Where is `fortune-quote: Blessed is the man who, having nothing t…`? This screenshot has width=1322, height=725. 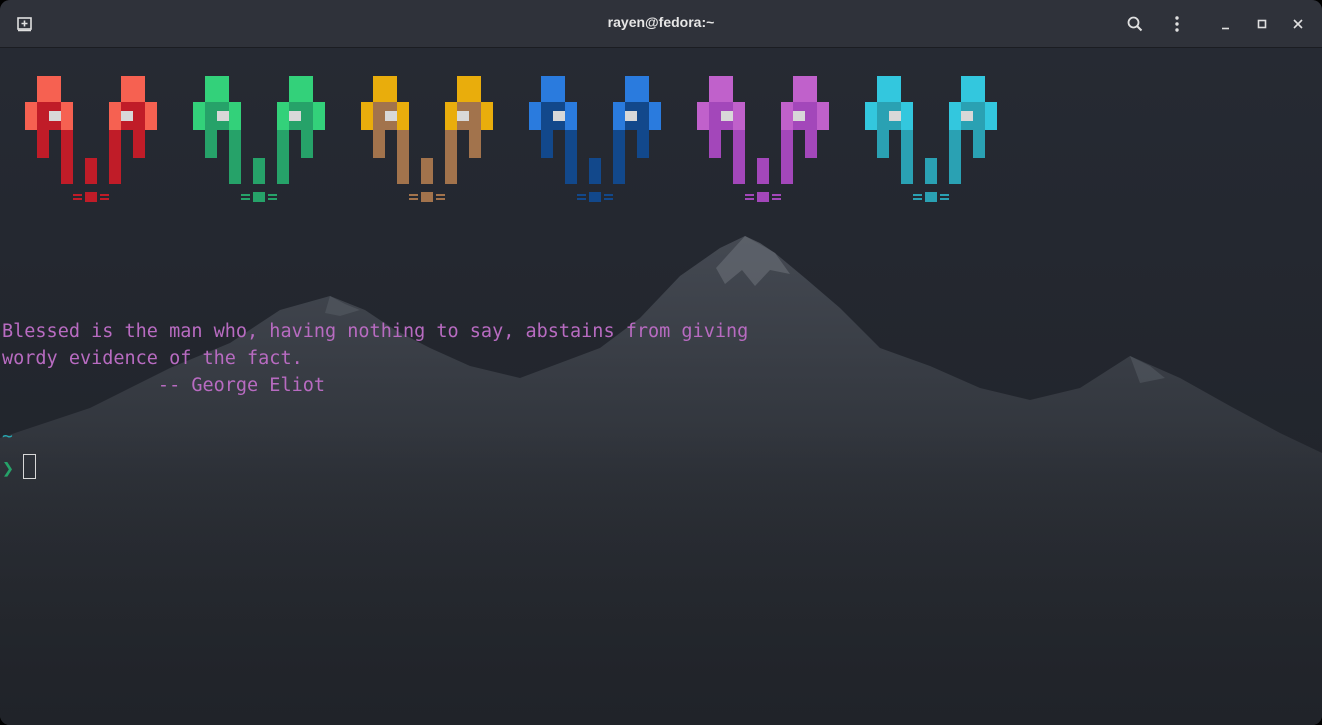 fortune-quote: Blessed is the man who, having nothing t… is located at coordinates (375, 358).